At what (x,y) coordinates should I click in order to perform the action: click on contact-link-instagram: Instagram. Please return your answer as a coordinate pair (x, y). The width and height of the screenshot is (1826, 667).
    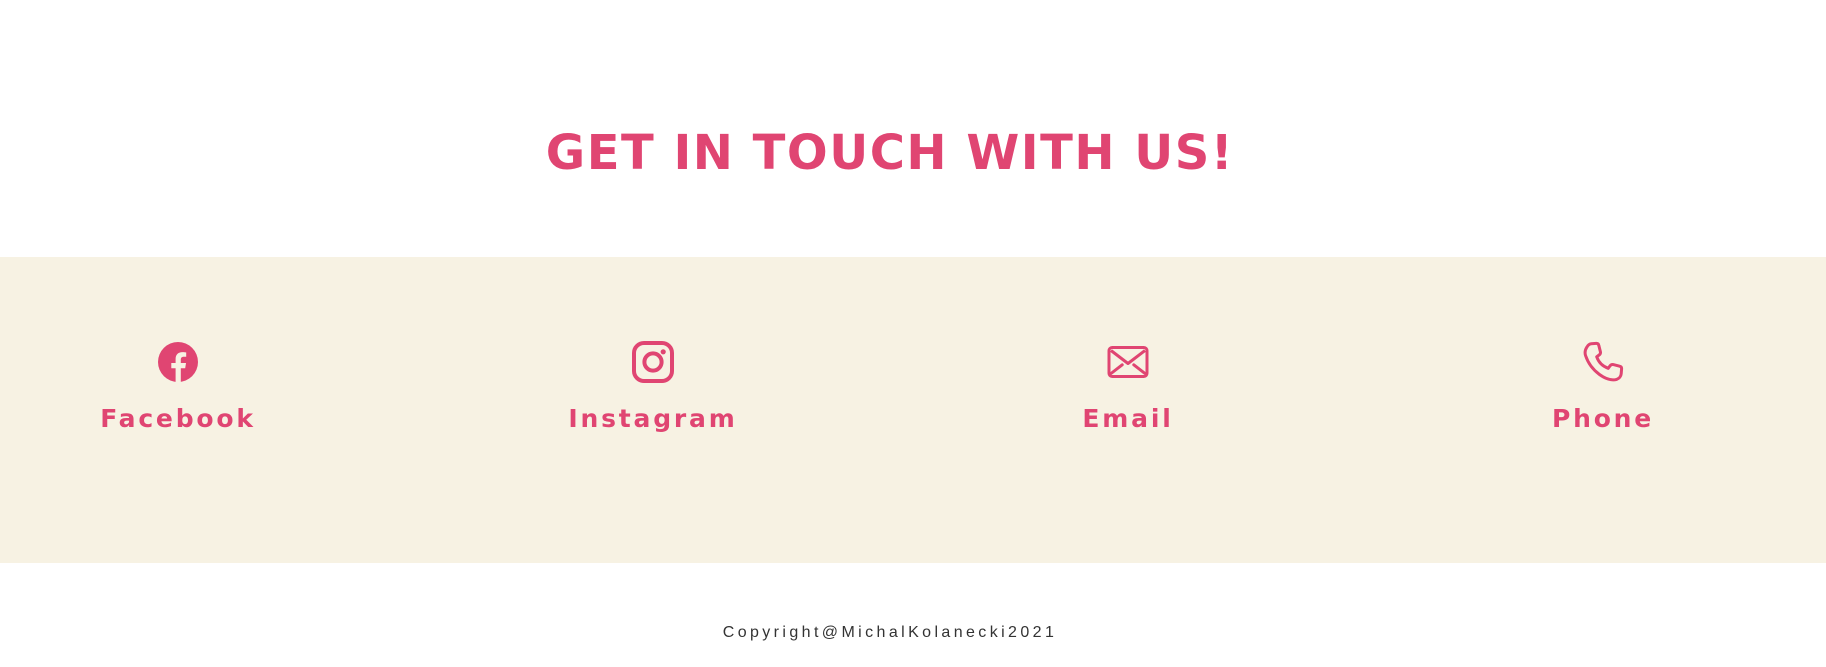
    Looking at the image, I should click on (653, 401).